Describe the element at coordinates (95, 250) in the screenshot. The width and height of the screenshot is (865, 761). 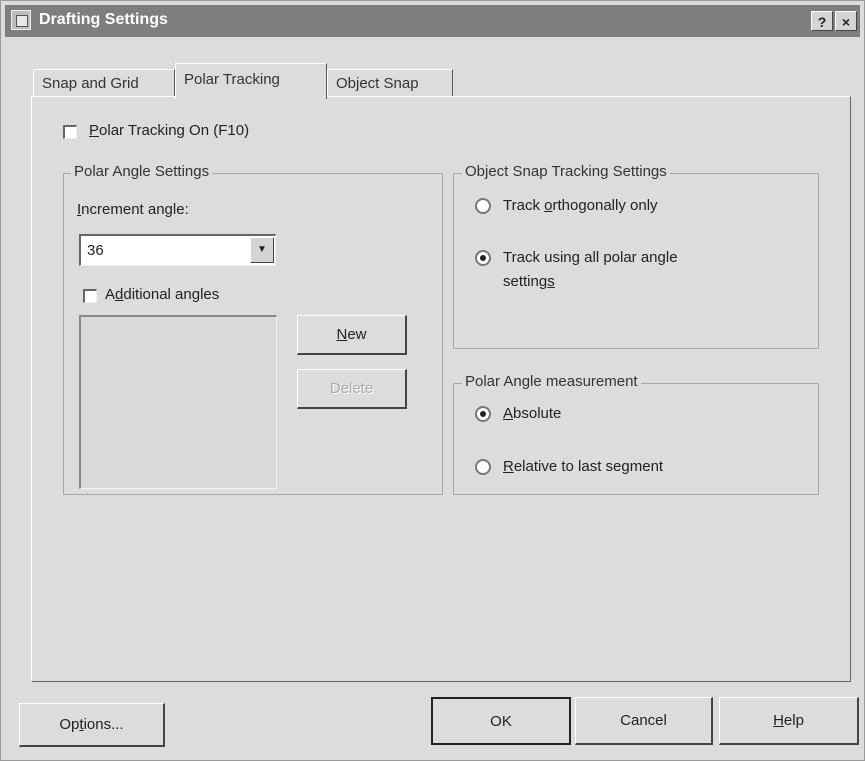
I see `increment-angle-value: 36` at that location.